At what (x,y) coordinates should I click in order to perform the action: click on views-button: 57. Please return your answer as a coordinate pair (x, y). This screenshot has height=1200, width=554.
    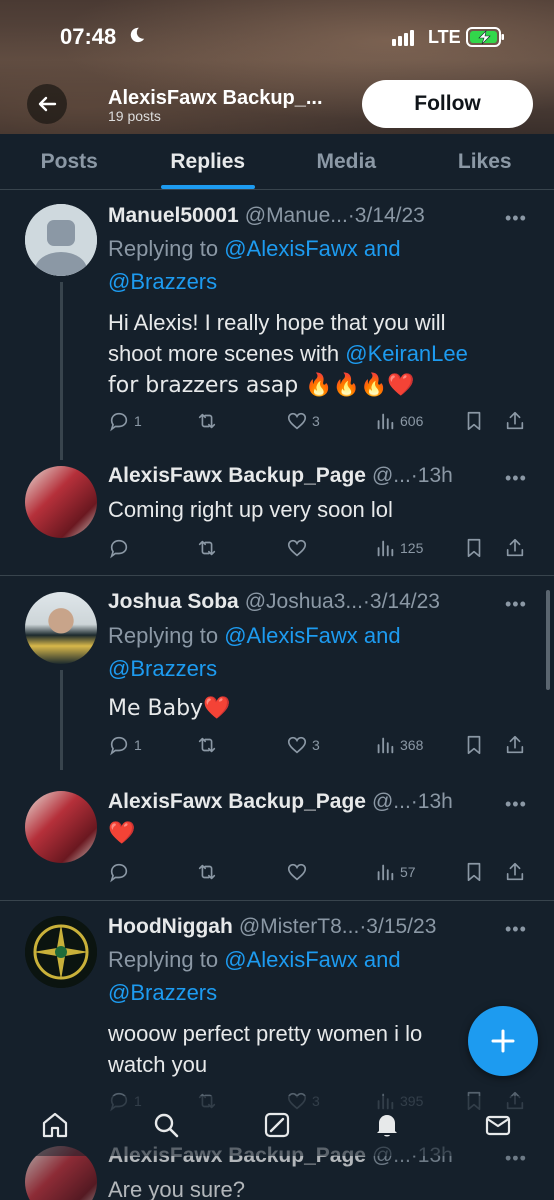
    Looking at the image, I should click on (395, 872).